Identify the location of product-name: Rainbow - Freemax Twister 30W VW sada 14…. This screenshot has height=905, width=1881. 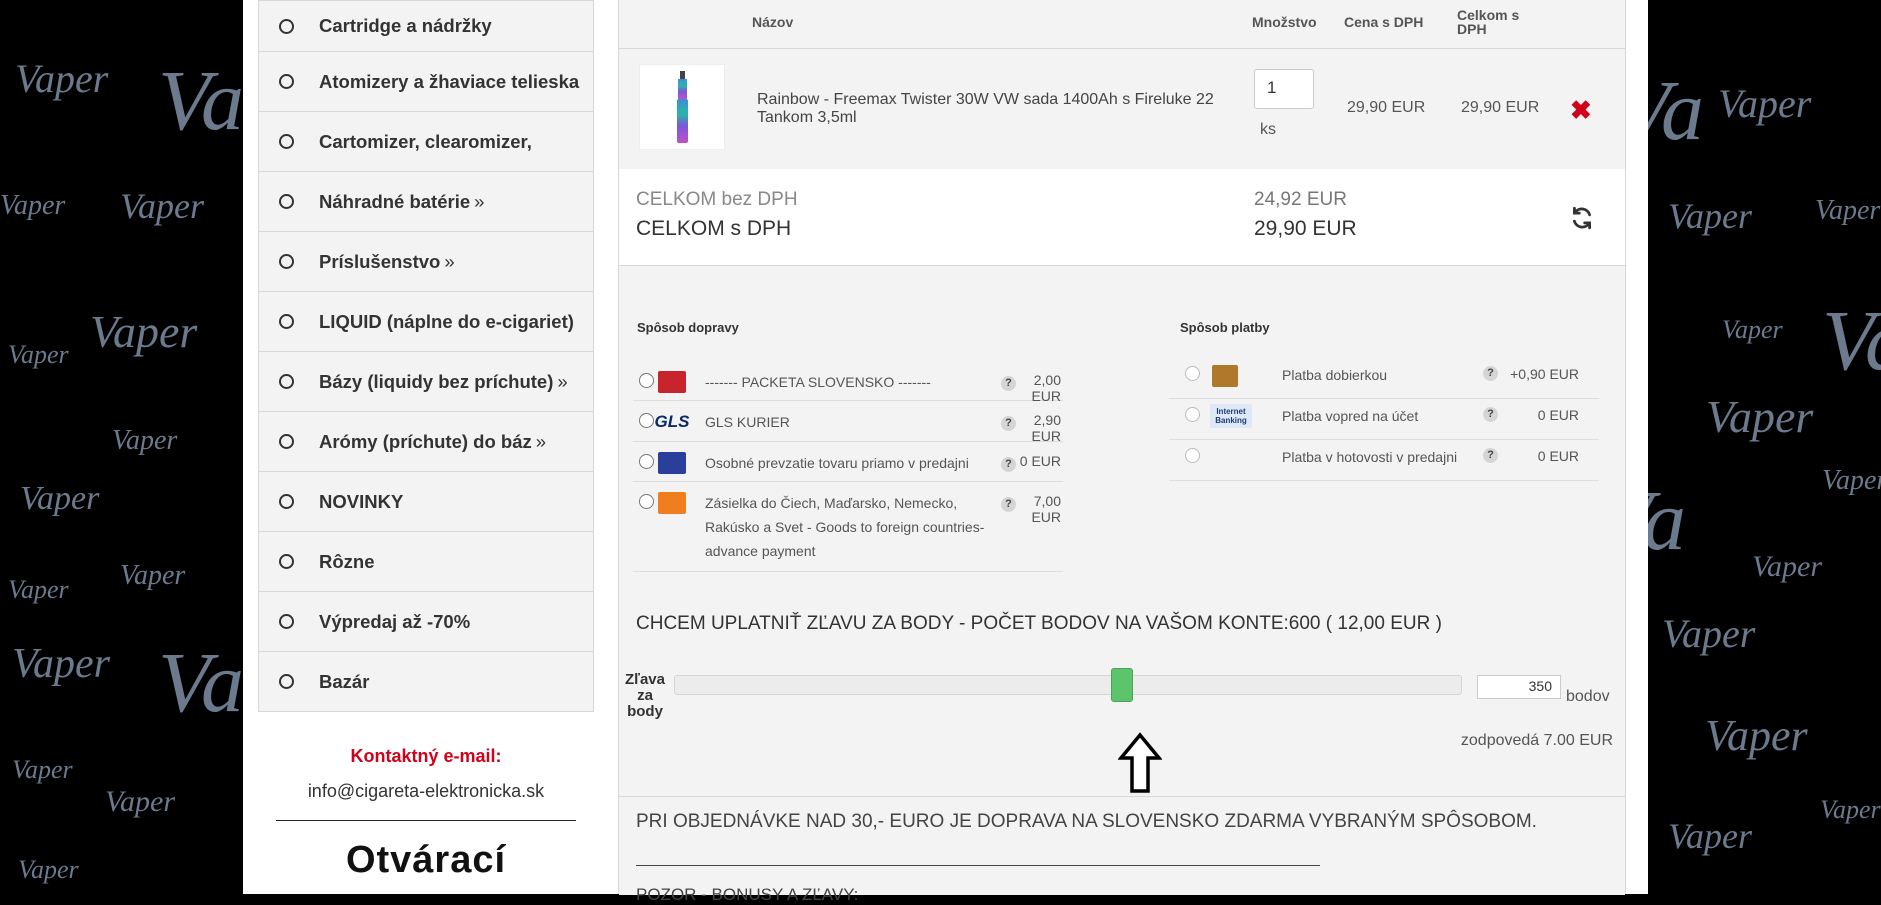
(992, 109).